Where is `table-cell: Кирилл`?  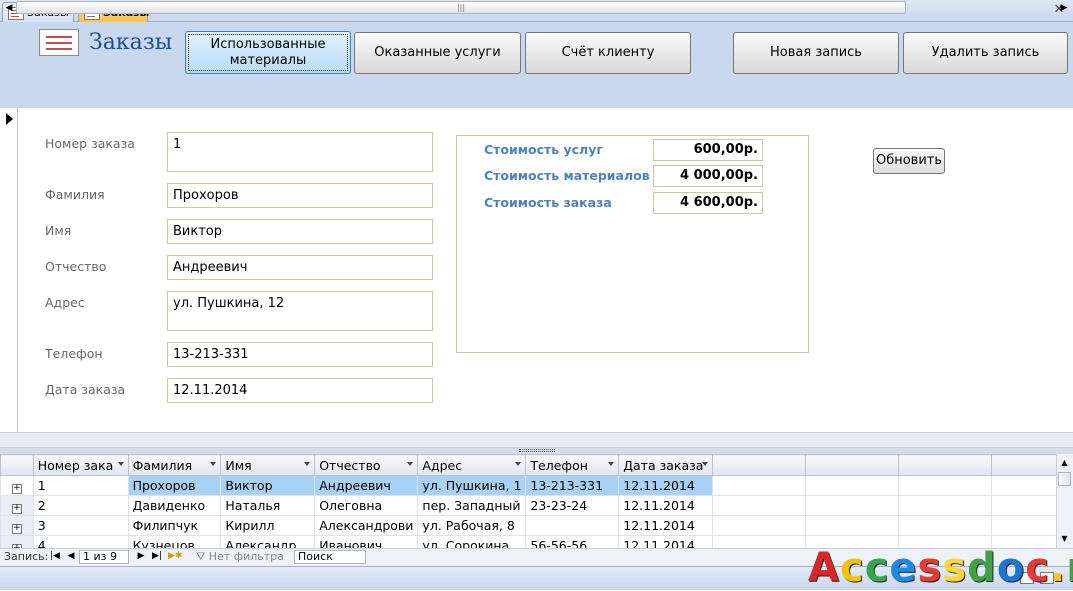
table-cell: Кирилл is located at coordinates (268, 525).